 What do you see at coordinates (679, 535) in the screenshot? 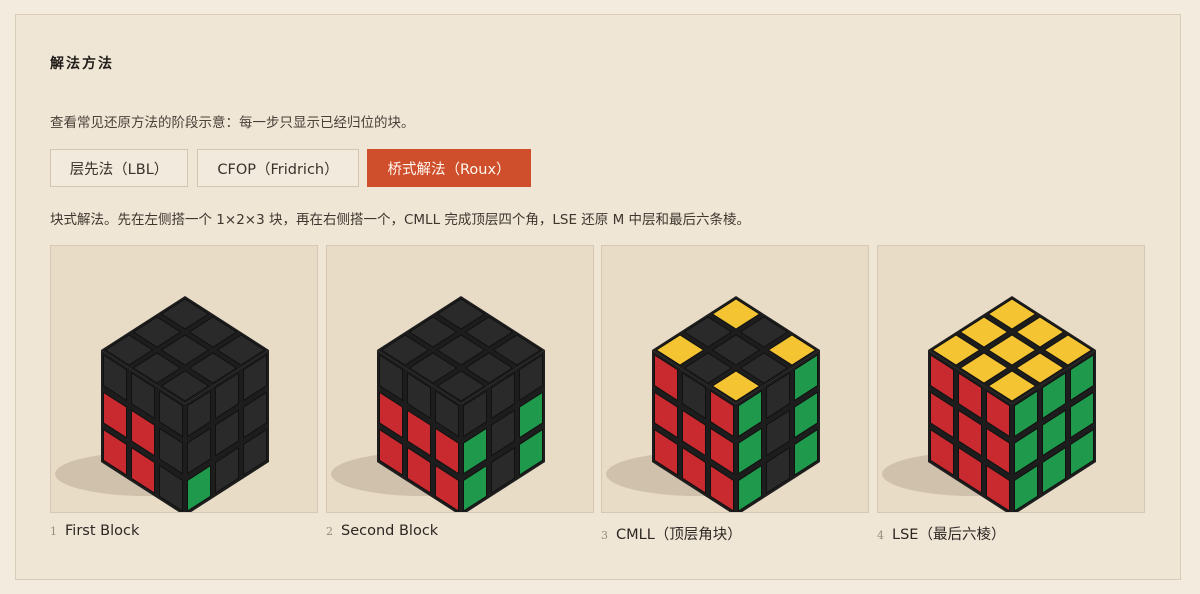
I see `step-label: CMLL（顶层角块）` at bounding box center [679, 535].